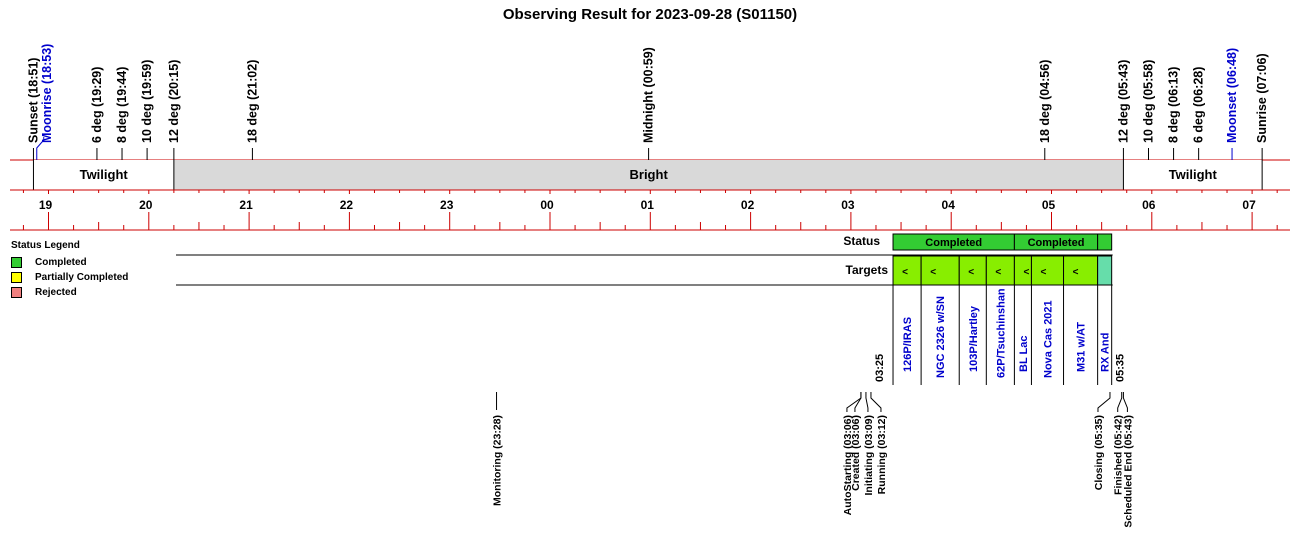 This screenshot has height=560, width=1300. What do you see at coordinates (33, 100) in the screenshot?
I see `event-label: Sunset (18:51)` at bounding box center [33, 100].